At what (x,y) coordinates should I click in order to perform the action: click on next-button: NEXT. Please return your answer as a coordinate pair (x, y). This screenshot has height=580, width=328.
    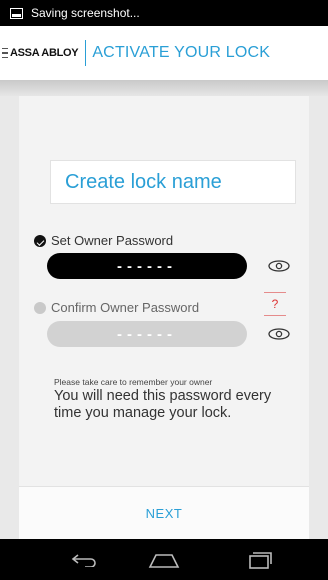
    Looking at the image, I should click on (164, 513).